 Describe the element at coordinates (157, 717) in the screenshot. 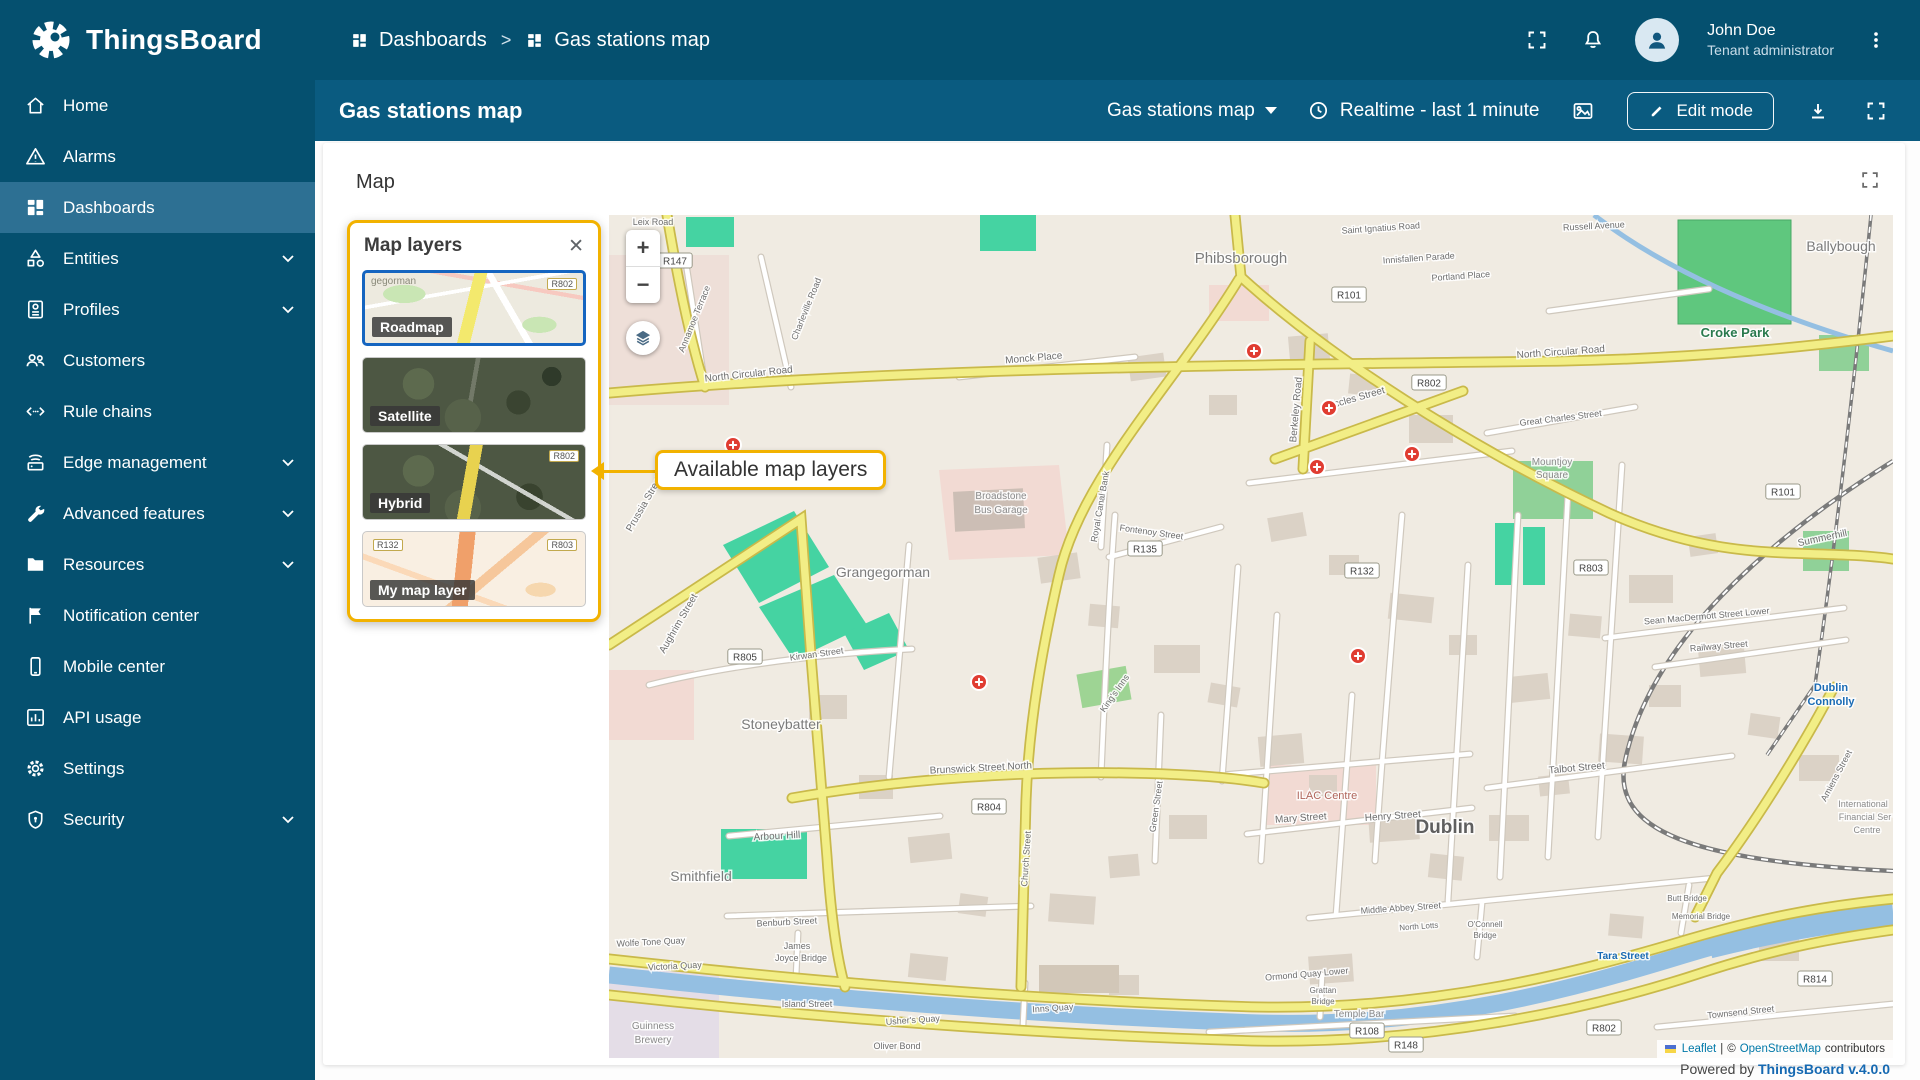

I see `sidebar-item-api-usage: API usage` at that location.